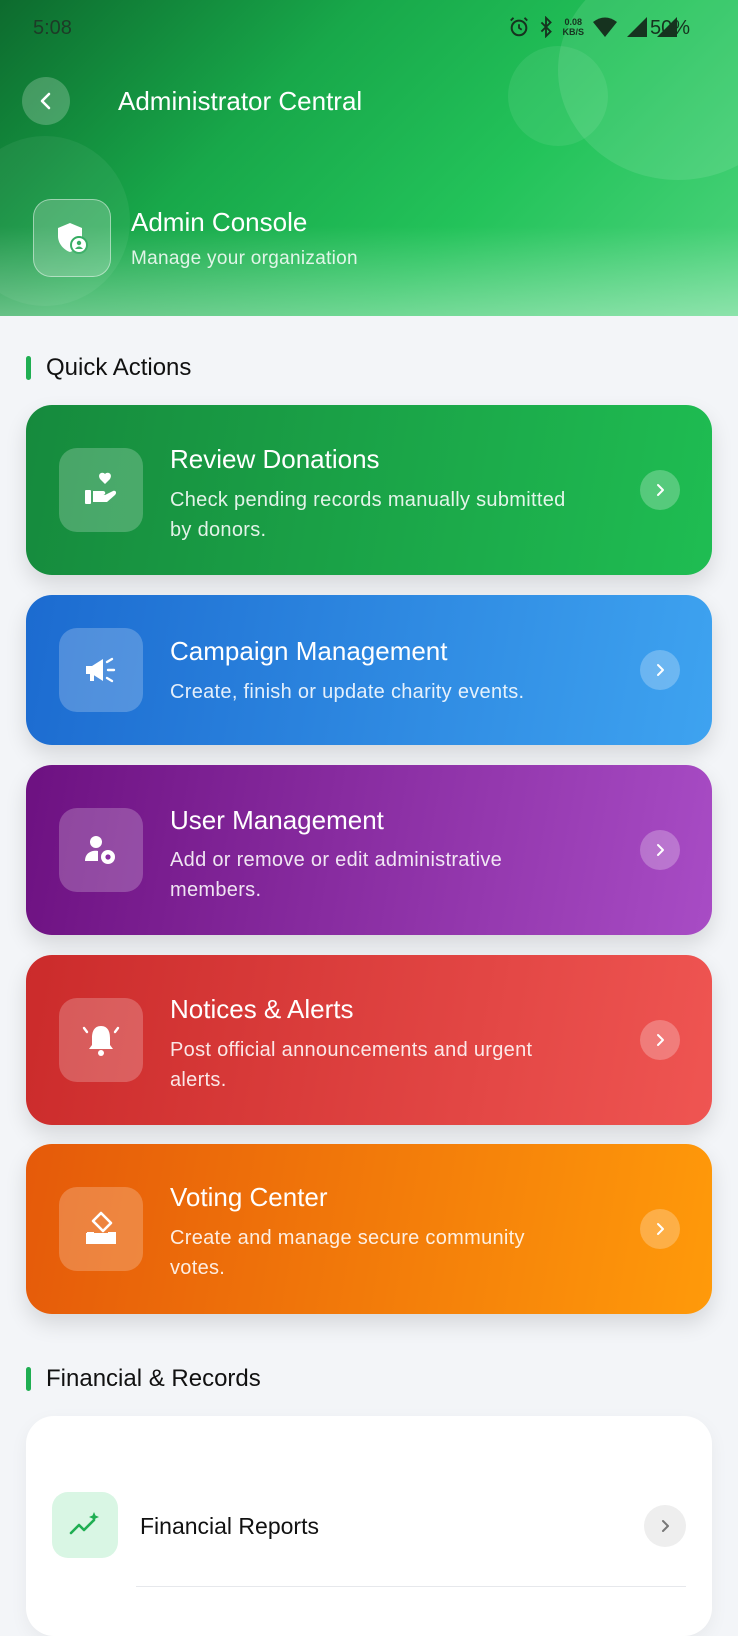  What do you see at coordinates (605, 27) in the screenshot?
I see `wifi-icon` at bounding box center [605, 27].